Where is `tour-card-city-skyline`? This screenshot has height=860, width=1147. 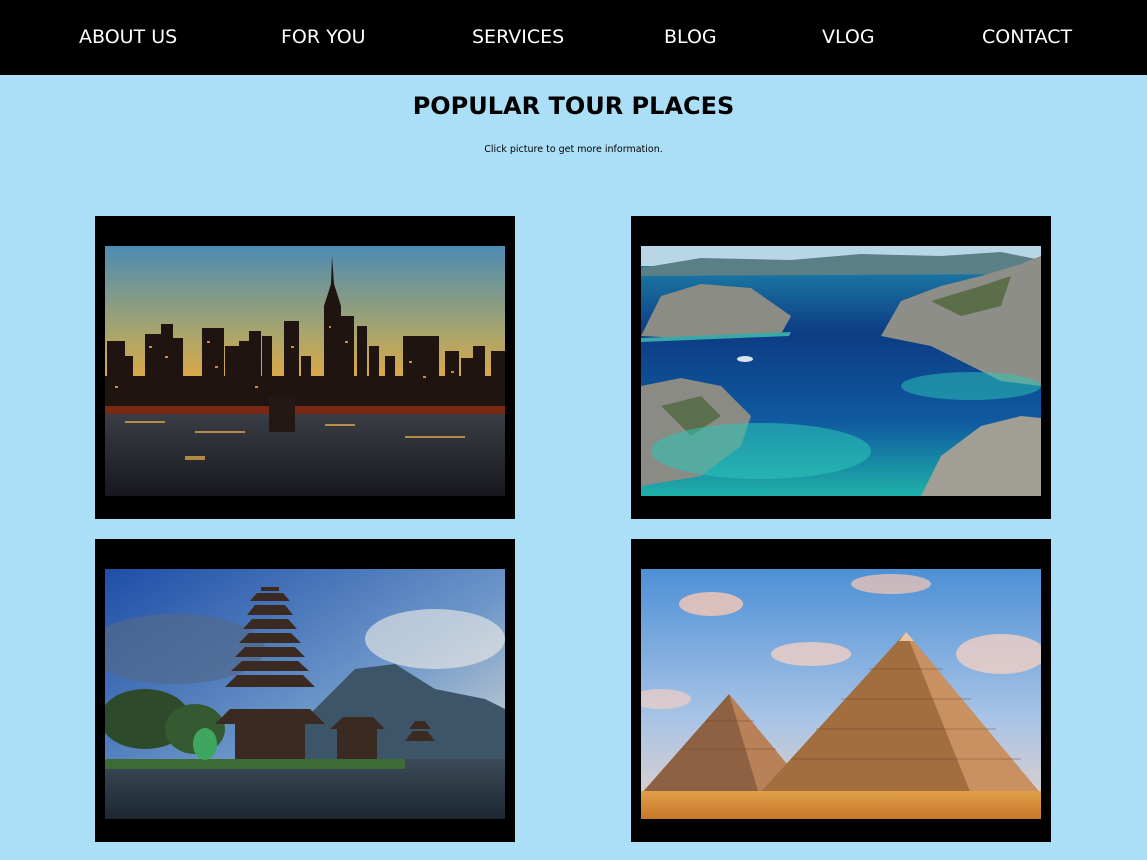
tour-card-city-skyline is located at coordinates (305, 367).